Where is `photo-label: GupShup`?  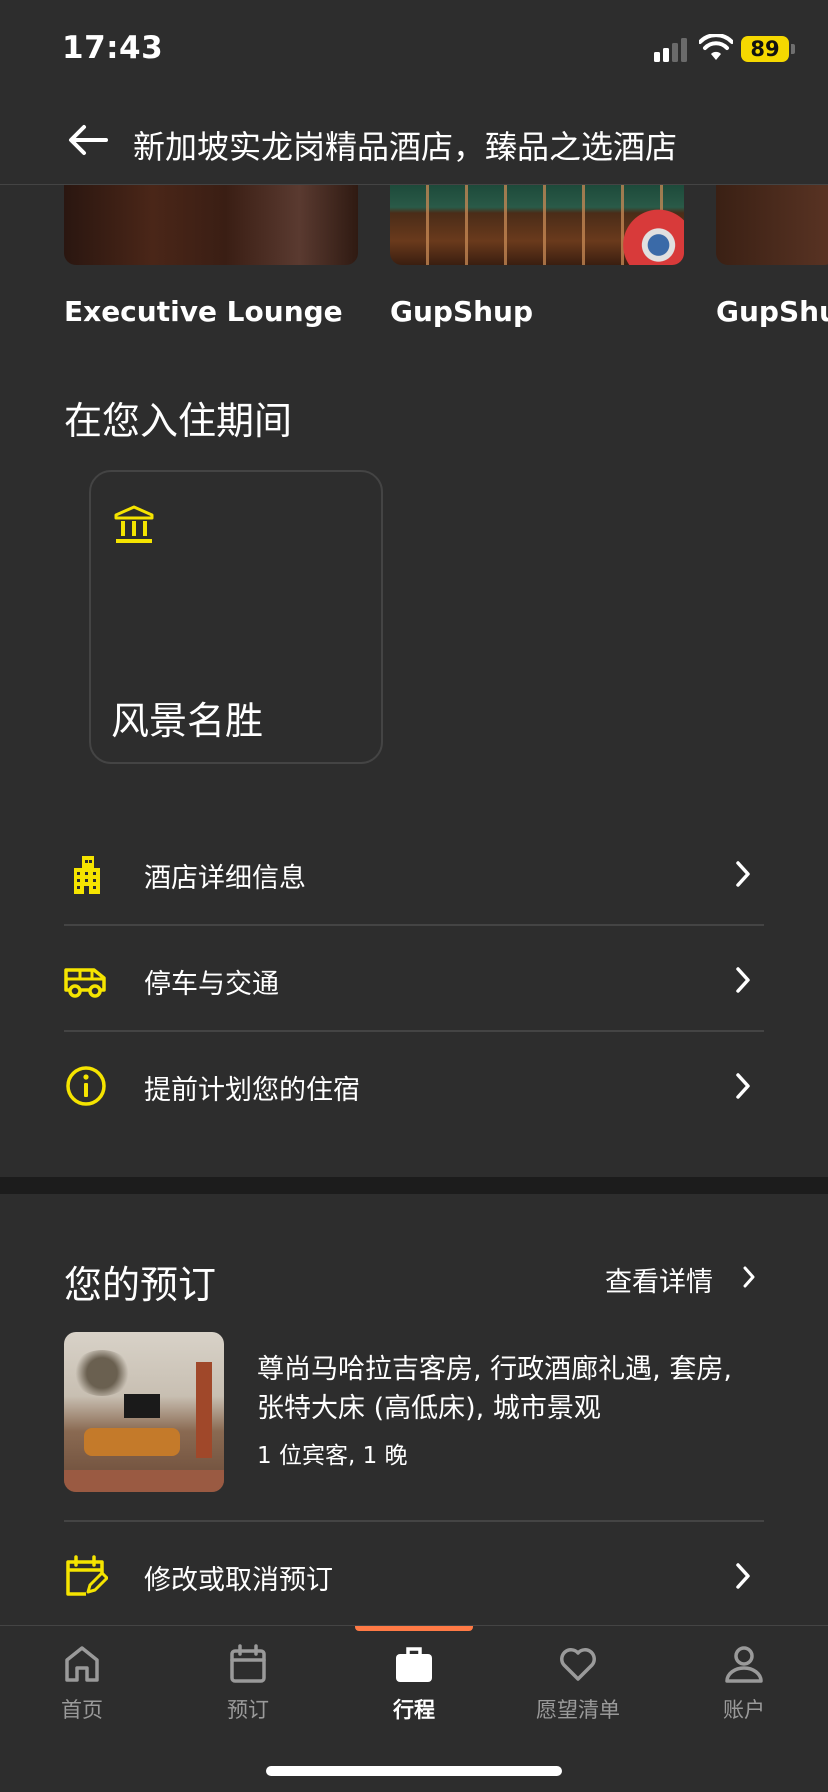
photo-label: GupShup is located at coordinates (462, 311).